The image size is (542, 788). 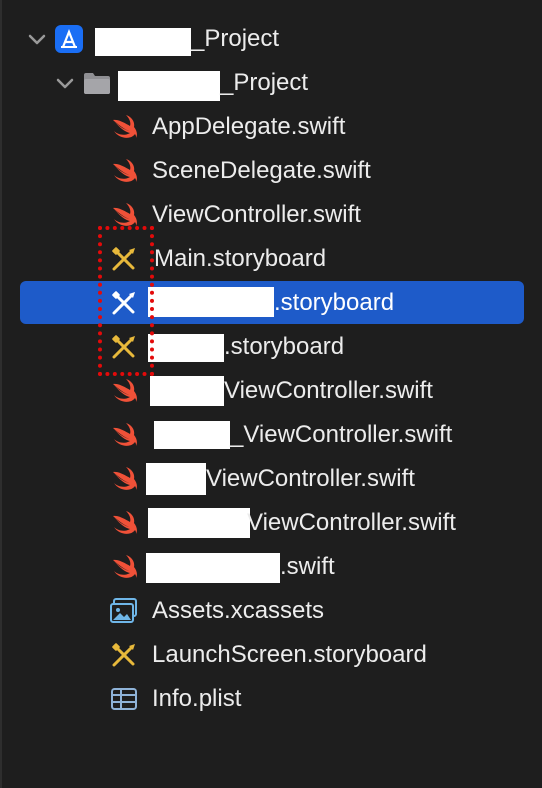 I want to click on file-row-selected: .storyboard, so click(x=271, y=303).